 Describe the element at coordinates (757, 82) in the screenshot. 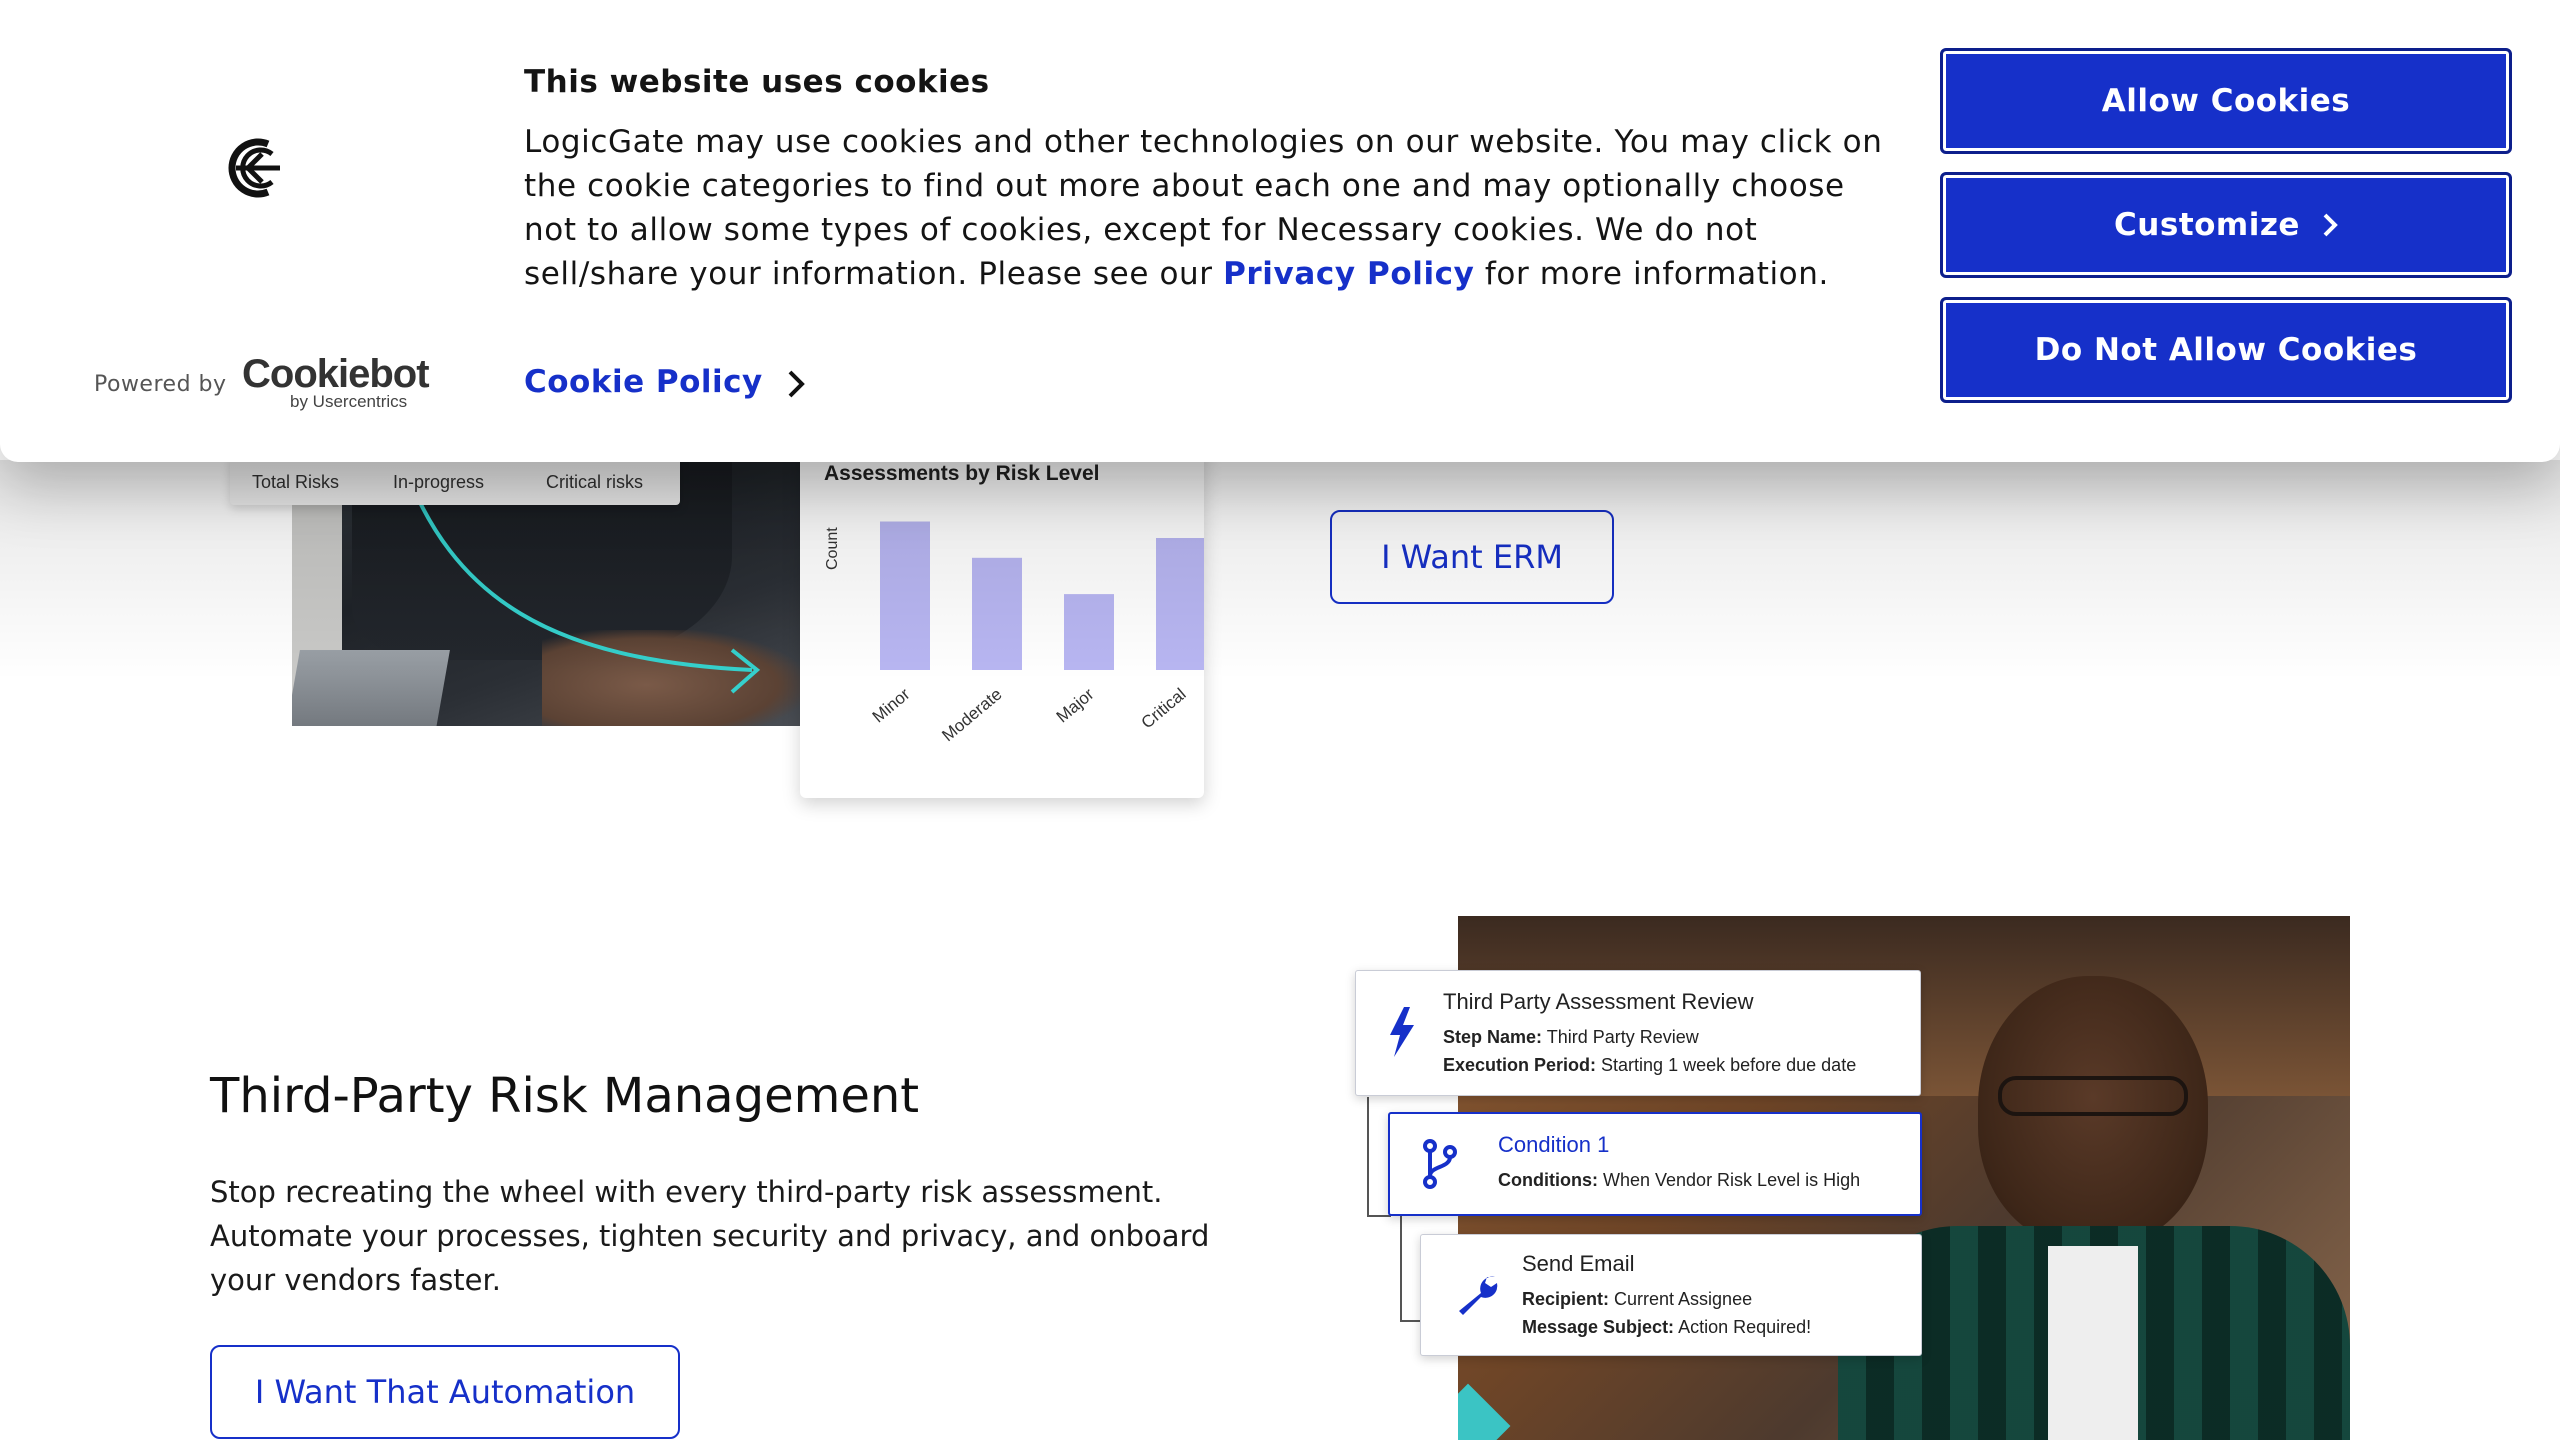

I see `banner-title: This website uses cookies` at that location.